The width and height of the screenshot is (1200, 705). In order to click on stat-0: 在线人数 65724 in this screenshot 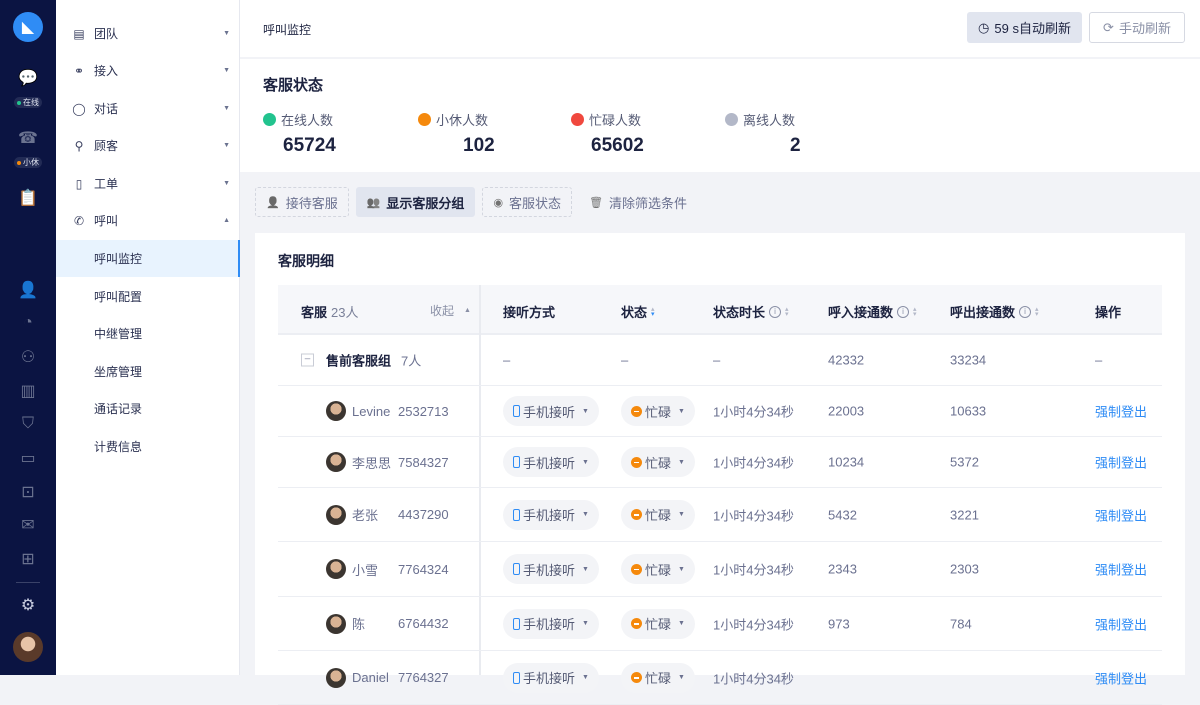, I will do `click(333, 133)`.